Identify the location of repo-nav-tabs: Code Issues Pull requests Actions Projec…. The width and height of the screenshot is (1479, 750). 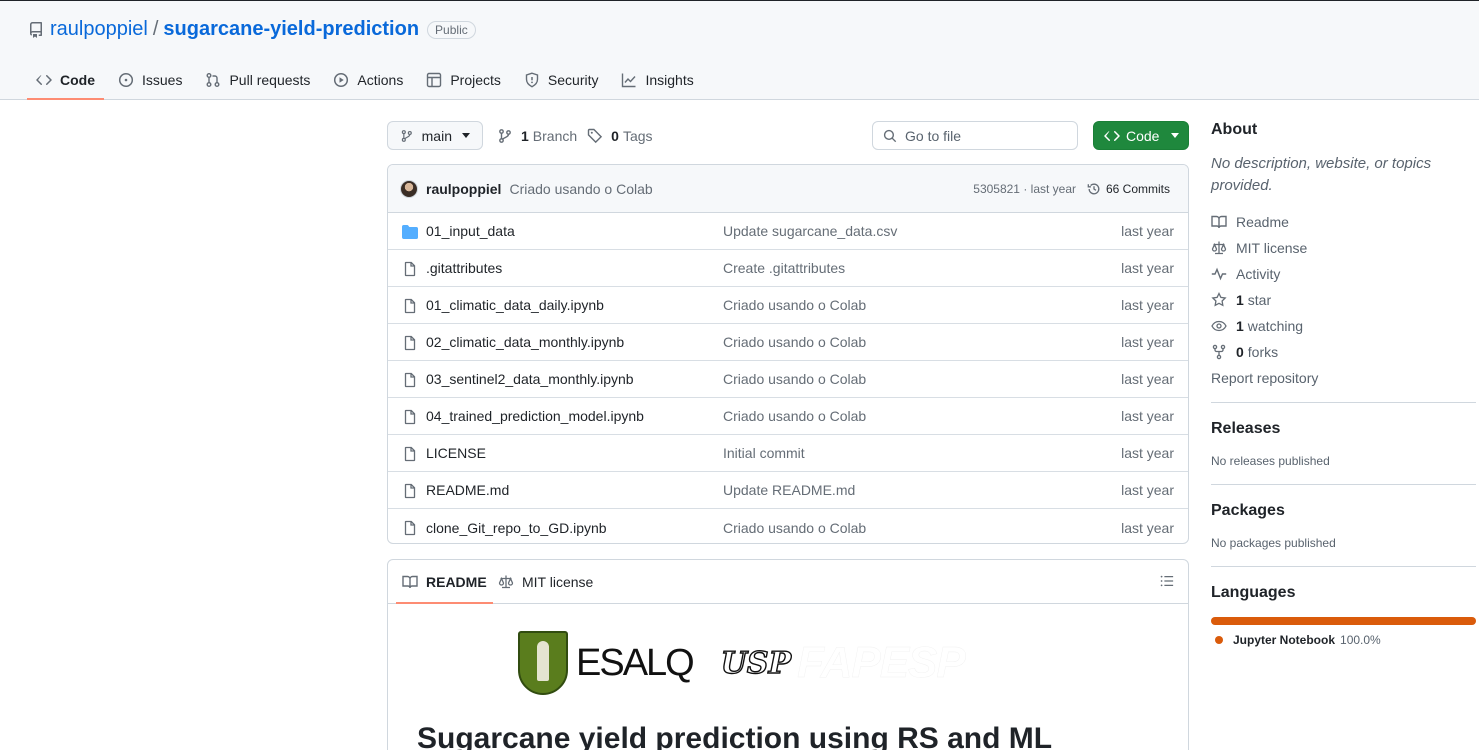
(367, 81).